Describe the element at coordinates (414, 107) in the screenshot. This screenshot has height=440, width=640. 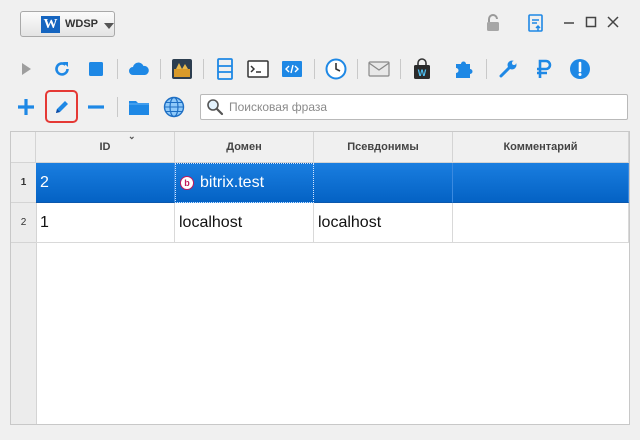
I see `search-field: Поисковая фраза` at that location.